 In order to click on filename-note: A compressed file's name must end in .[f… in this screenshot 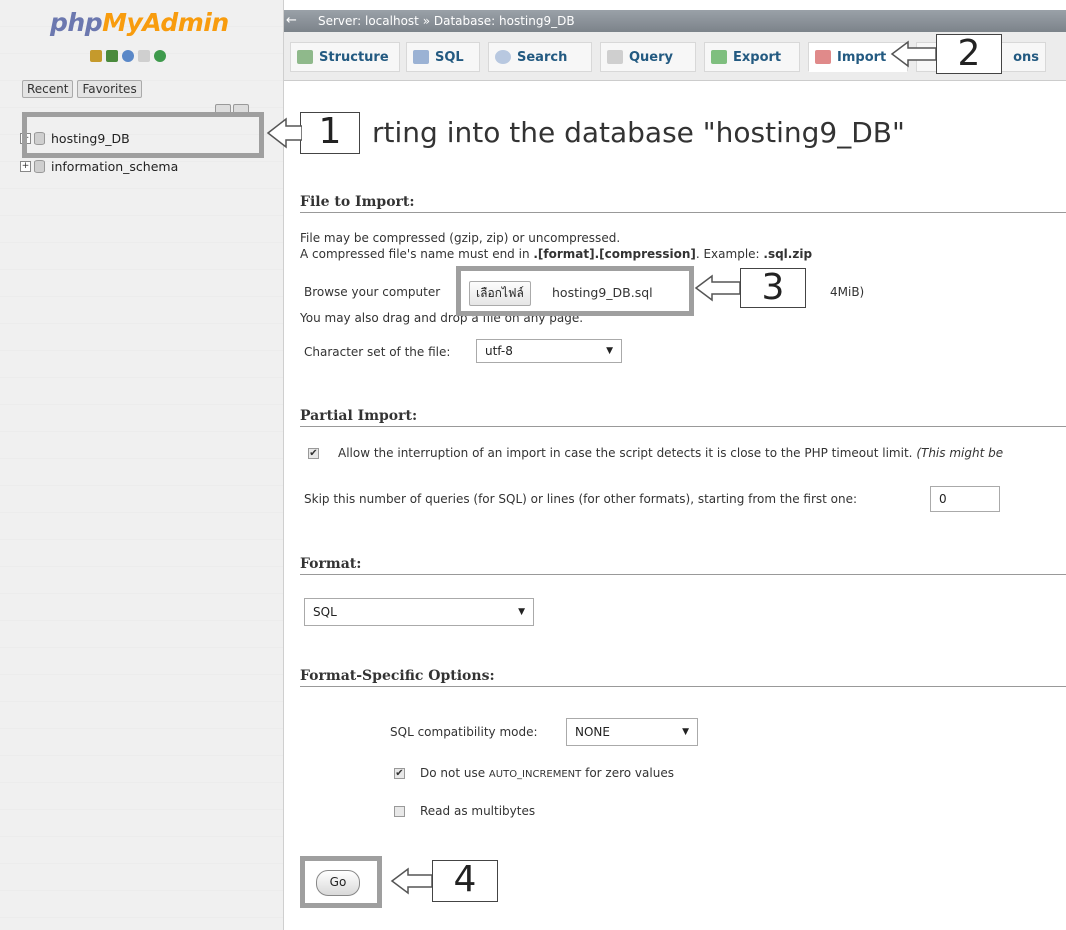, I will do `click(556, 254)`.